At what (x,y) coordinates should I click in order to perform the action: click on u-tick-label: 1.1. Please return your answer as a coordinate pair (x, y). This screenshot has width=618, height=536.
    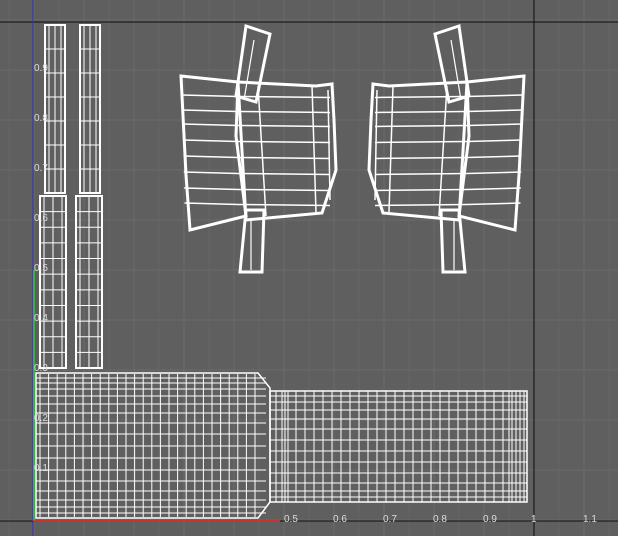
    Looking at the image, I should click on (590, 519).